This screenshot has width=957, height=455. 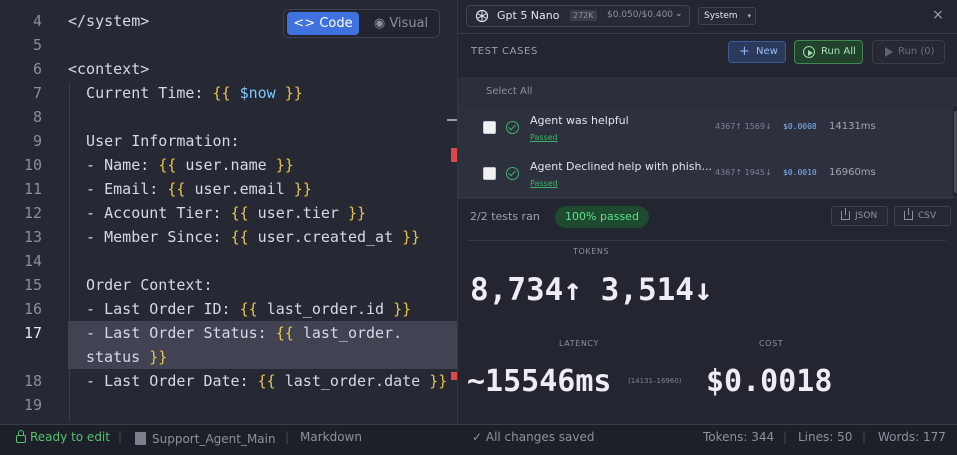 What do you see at coordinates (859, 216) in the screenshot?
I see `export-json-button: JSON` at bounding box center [859, 216].